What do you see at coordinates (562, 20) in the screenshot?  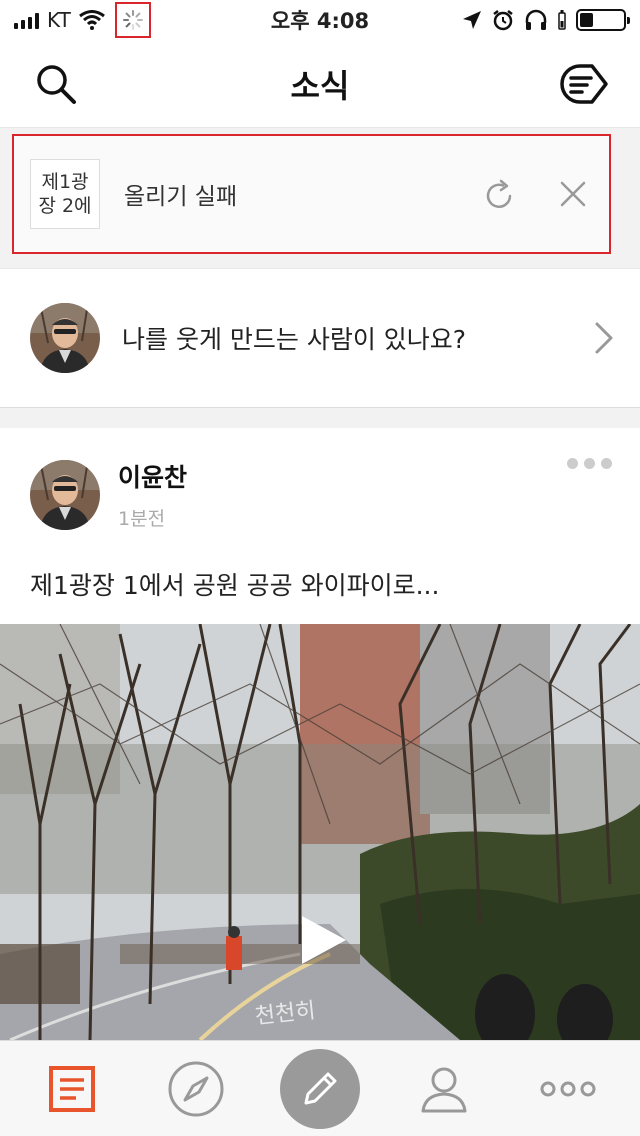 I see `battery-charge-small-icon` at bounding box center [562, 20].